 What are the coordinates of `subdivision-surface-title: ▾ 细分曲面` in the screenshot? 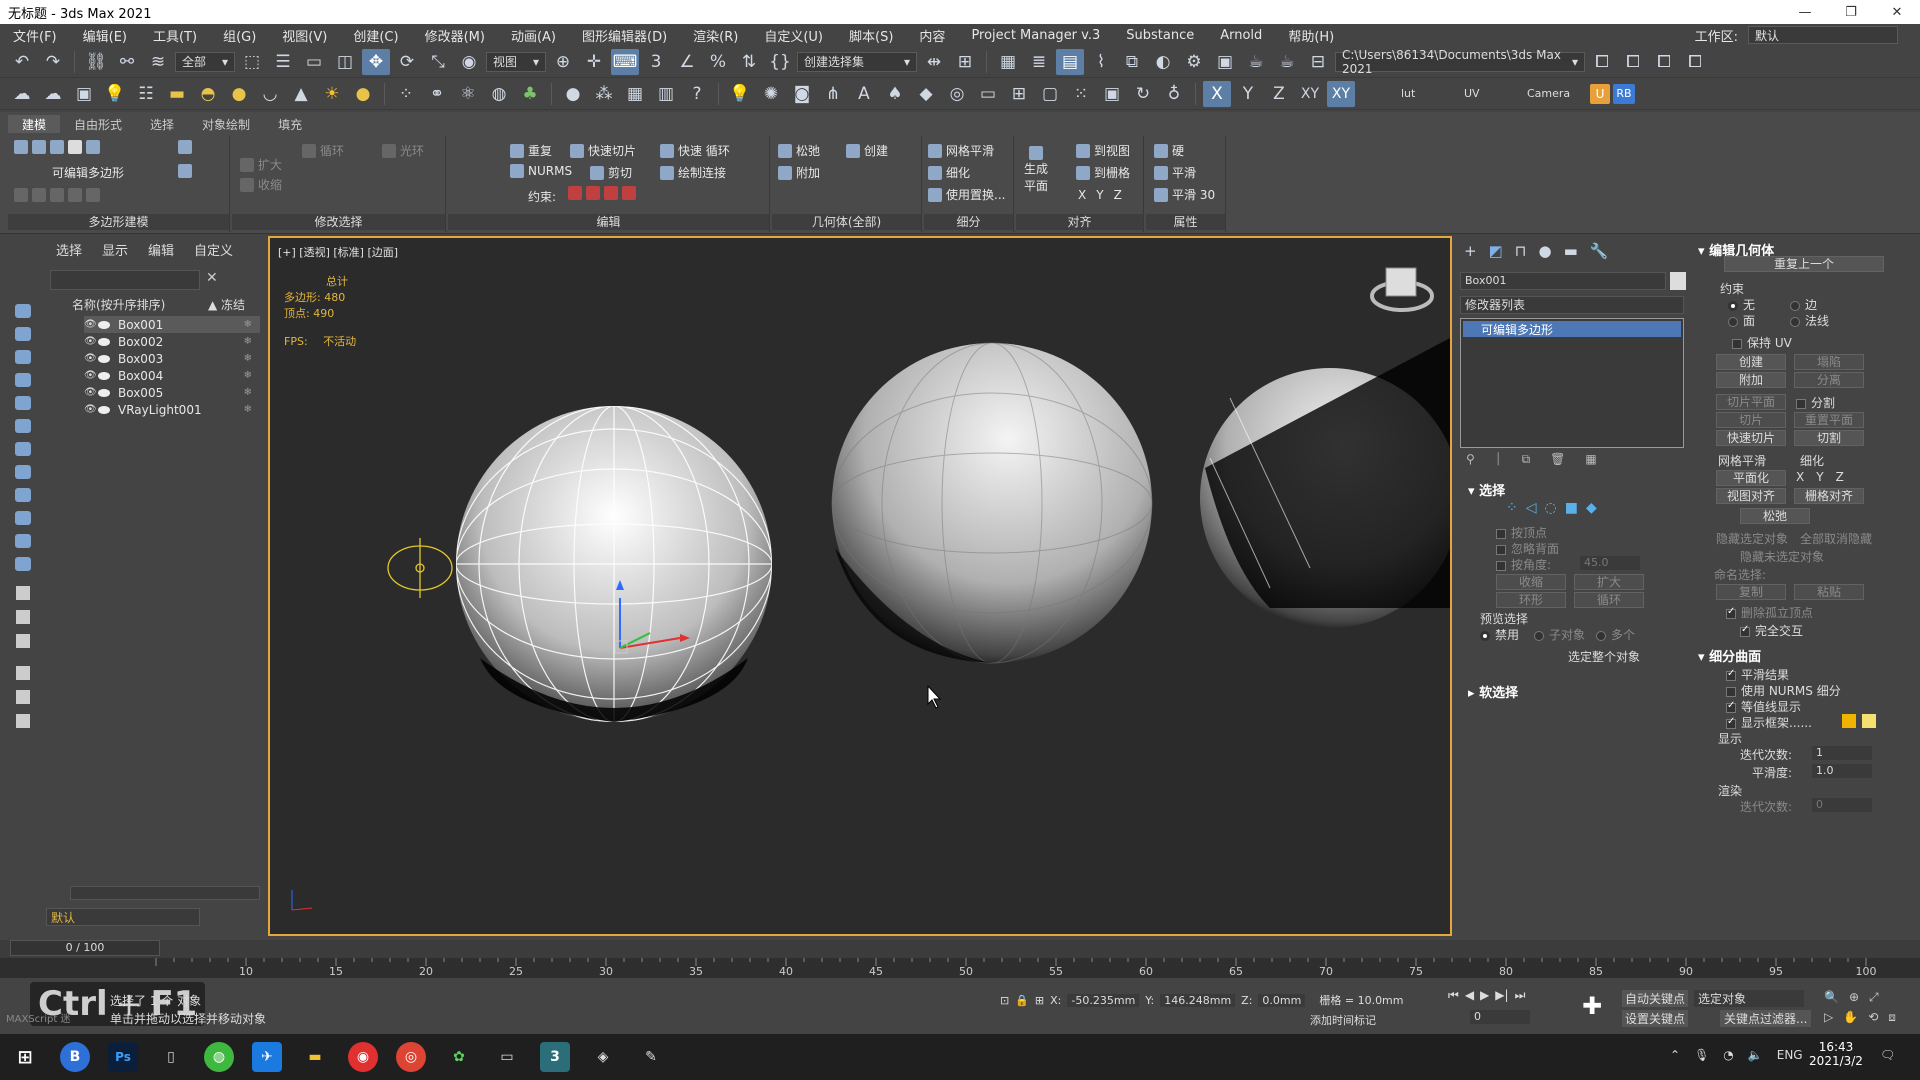 It's located at (1729, 655).